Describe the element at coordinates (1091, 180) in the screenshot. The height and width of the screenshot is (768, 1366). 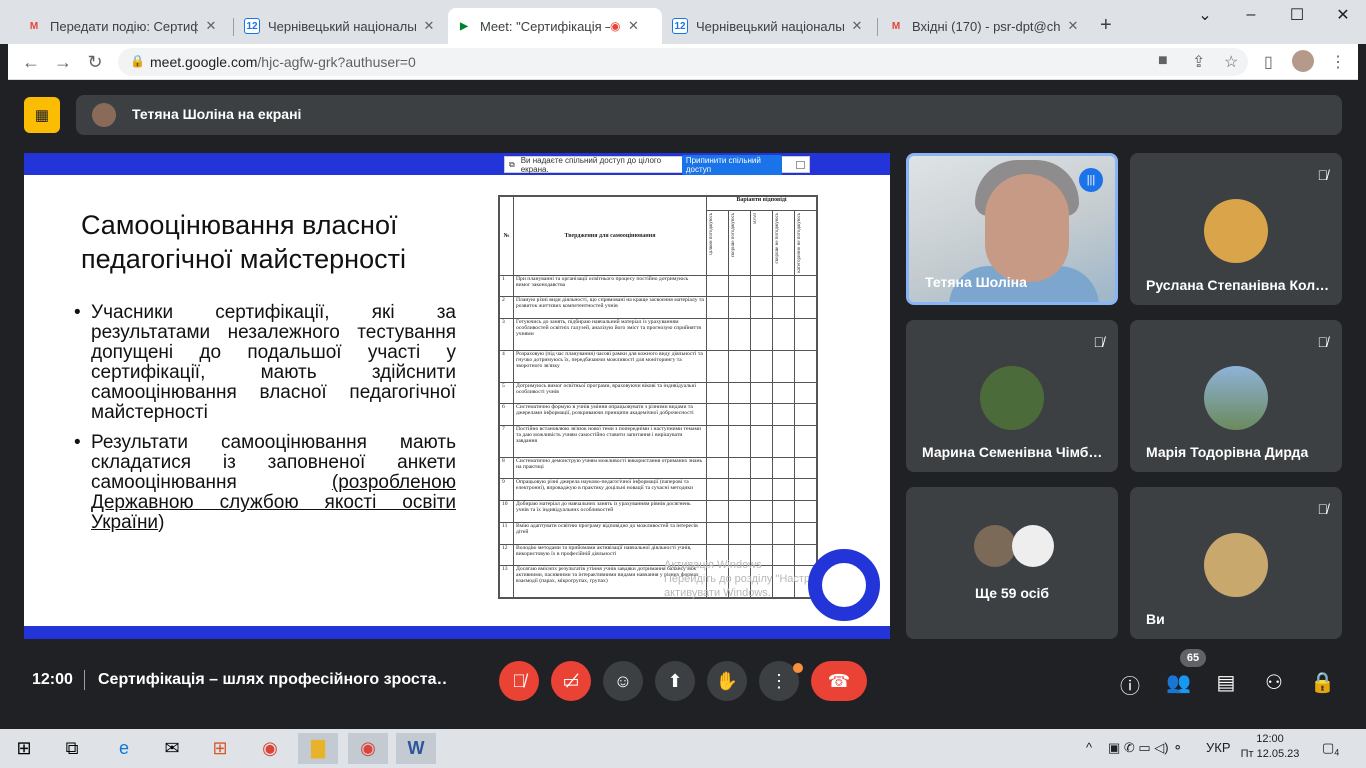
I see `speaking-indicator-icon: |||` at that location.